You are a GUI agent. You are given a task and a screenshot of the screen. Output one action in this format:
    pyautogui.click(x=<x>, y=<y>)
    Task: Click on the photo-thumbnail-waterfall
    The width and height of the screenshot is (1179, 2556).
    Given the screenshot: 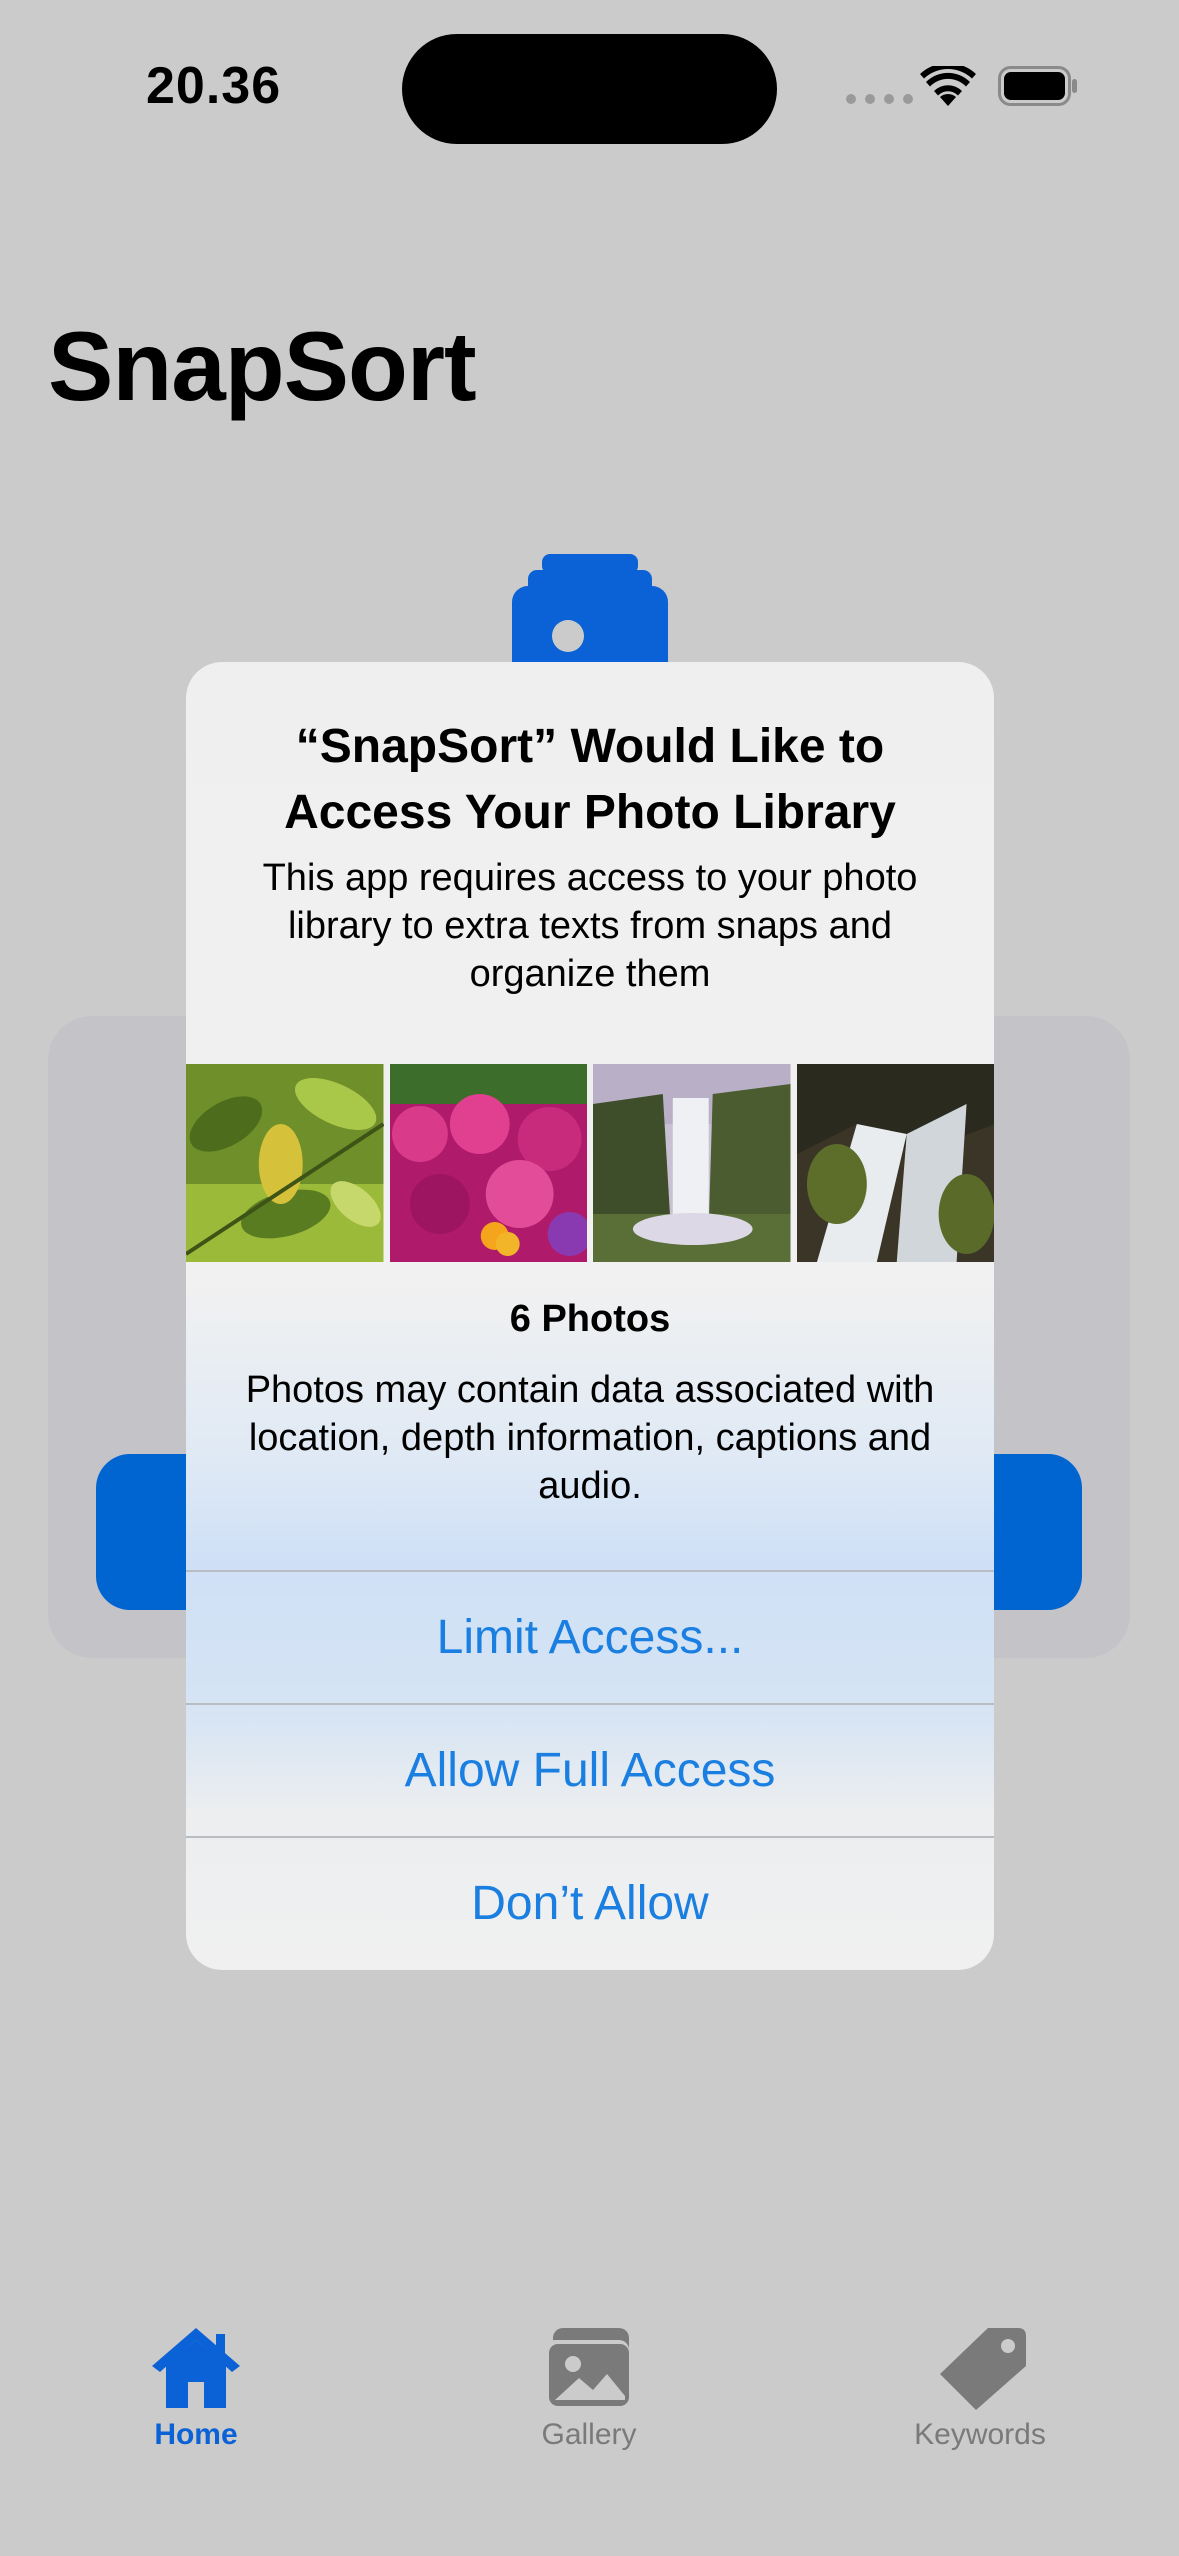 What is the action you would take?
    pyautogui.click(x=692, y=1163)
    